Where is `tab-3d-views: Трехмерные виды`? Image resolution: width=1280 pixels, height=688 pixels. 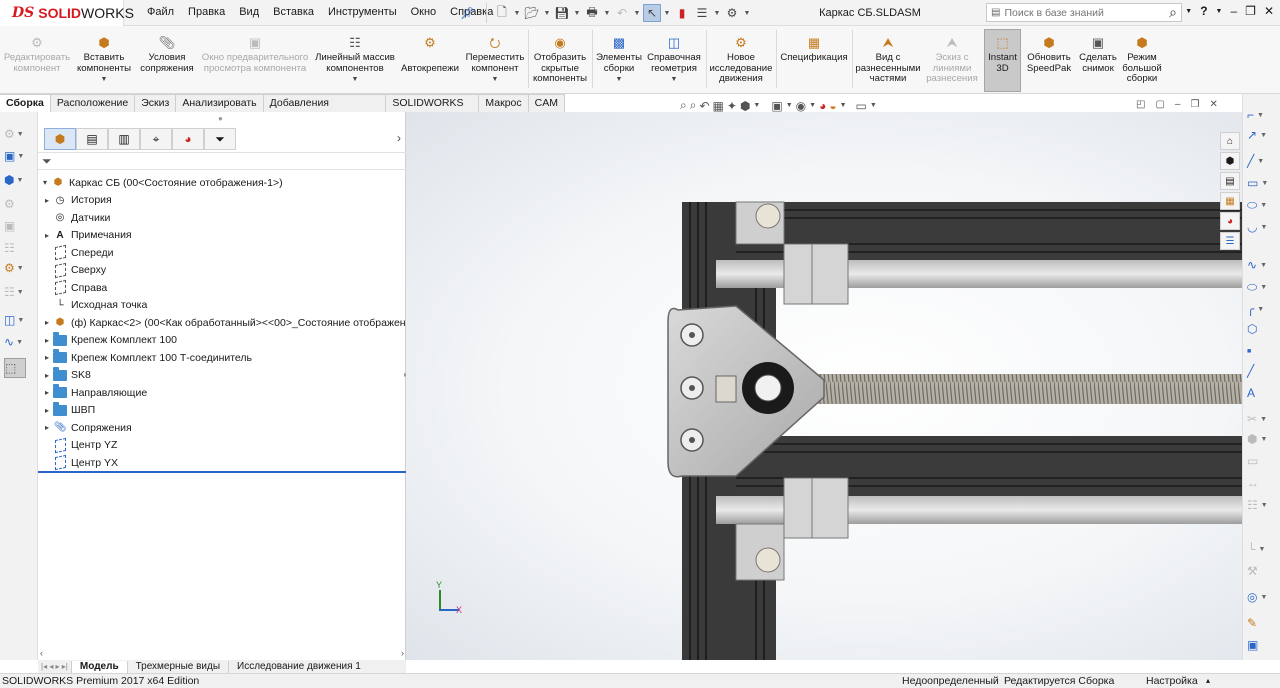
tab-3d-views: Трехмерные виды is located at coordinates (177, 666).